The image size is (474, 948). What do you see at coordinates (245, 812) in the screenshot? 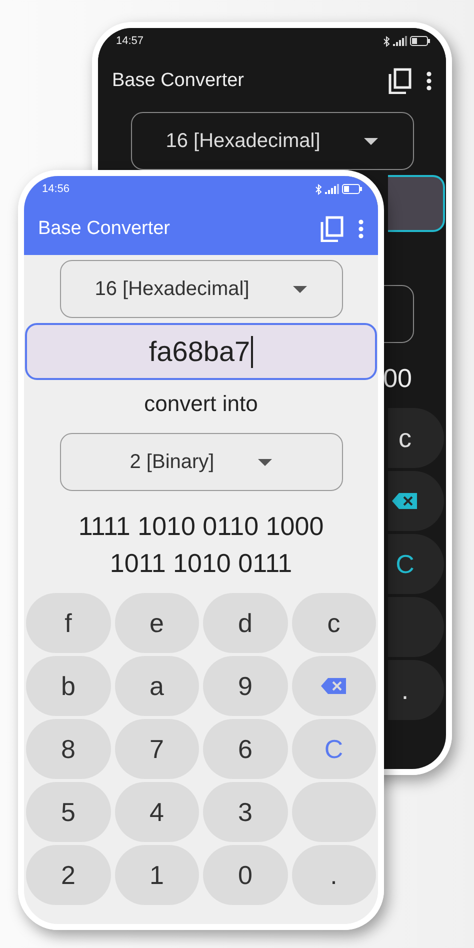
I see `key-button: 3` at bounding box center [245, 812].